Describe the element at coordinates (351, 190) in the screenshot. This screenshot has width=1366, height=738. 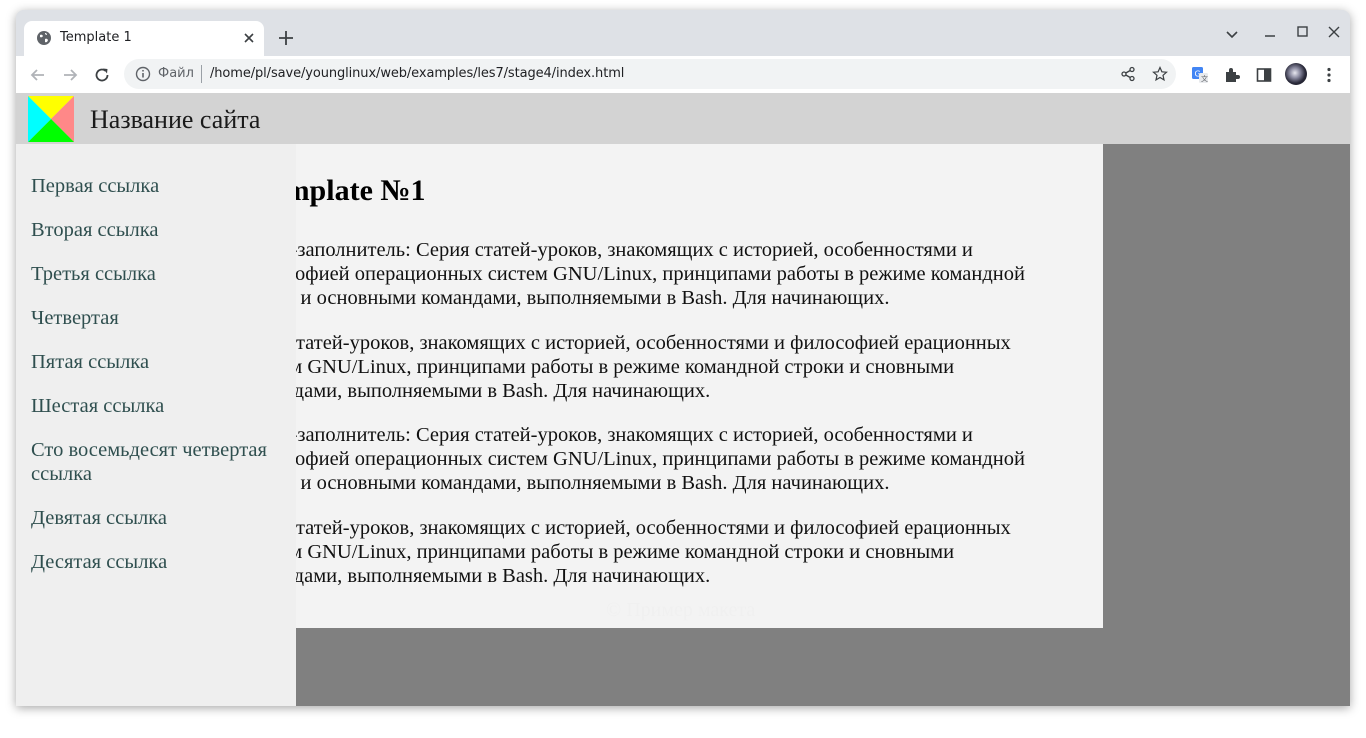
I see `page-heading: Template №1` at that location.